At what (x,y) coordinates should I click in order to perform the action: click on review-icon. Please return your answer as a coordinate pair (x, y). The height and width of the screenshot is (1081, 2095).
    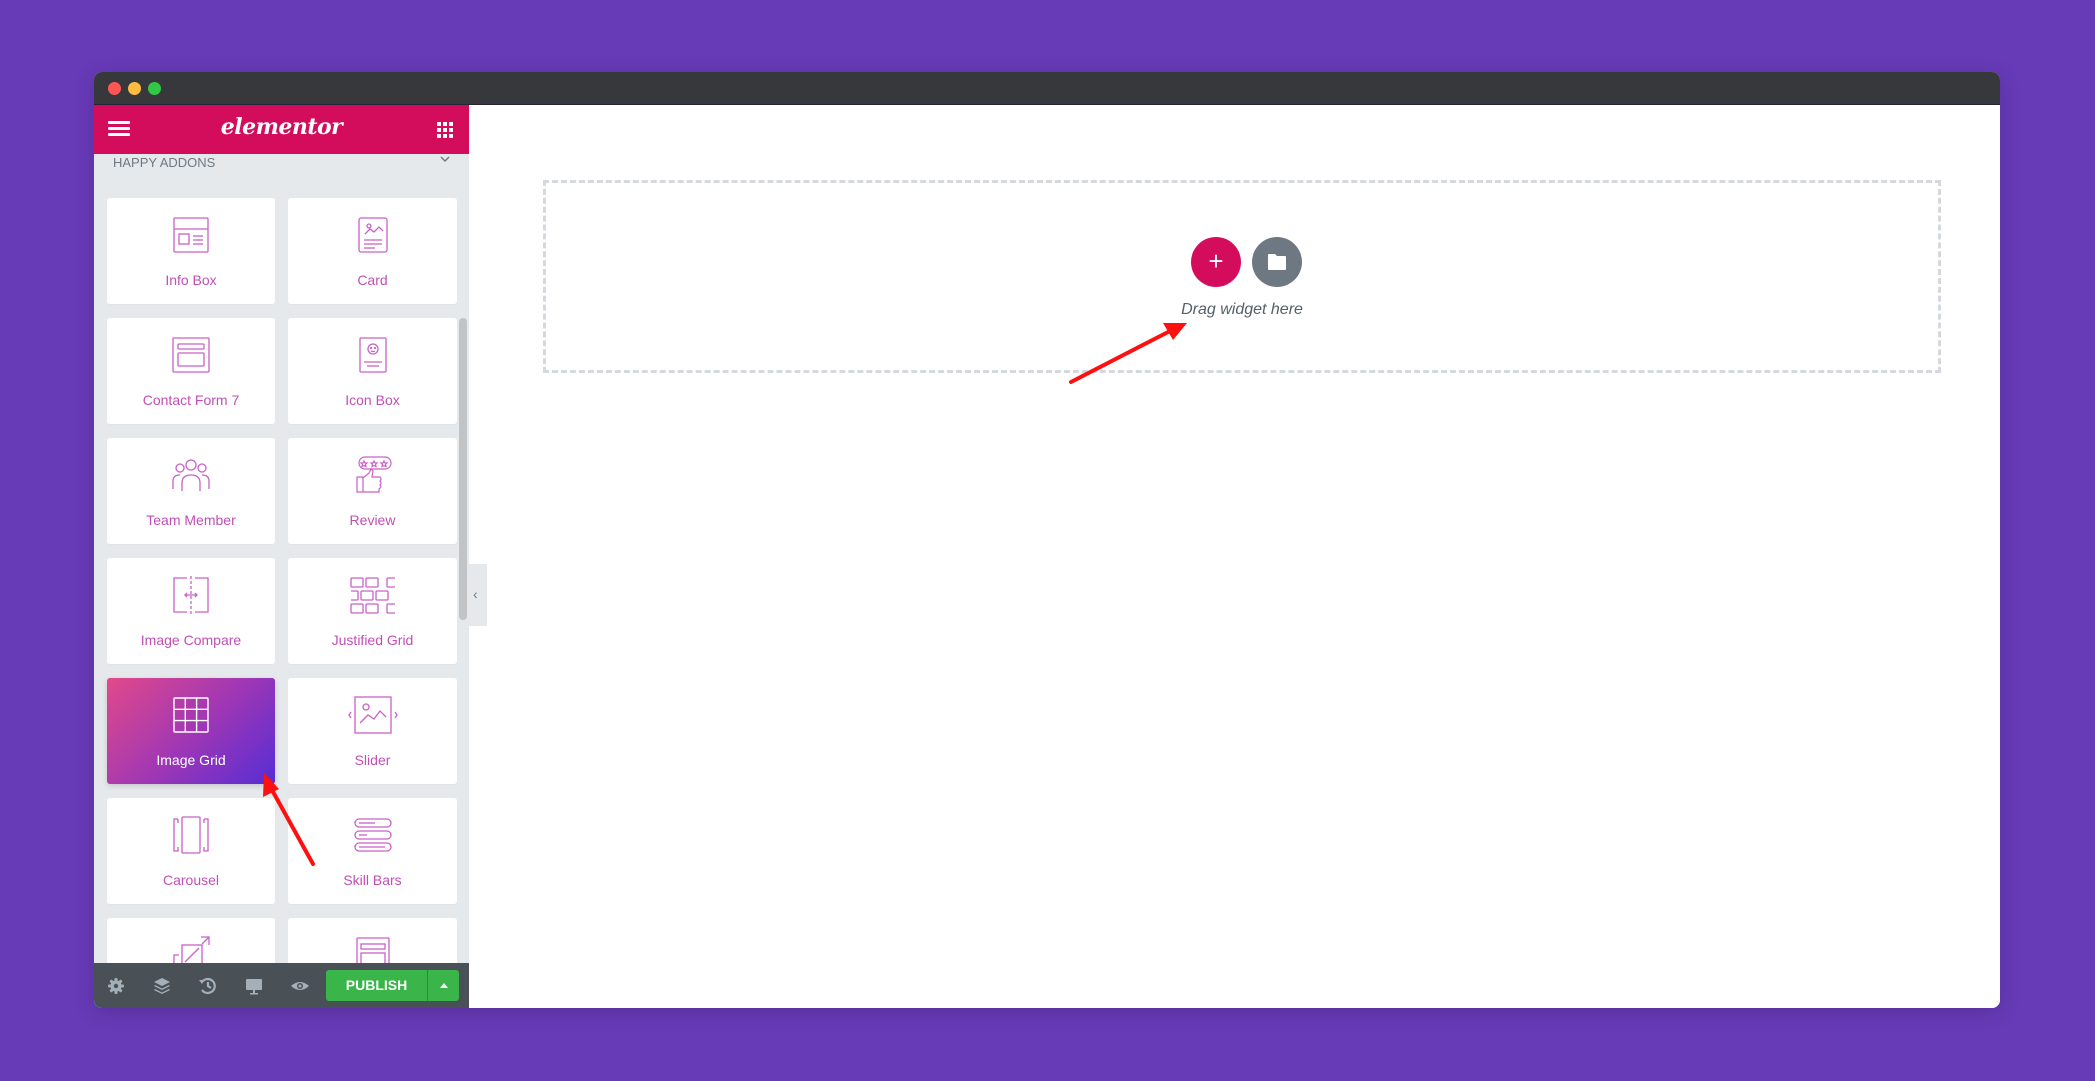
    Looking at the image, I should click on (373, 474).